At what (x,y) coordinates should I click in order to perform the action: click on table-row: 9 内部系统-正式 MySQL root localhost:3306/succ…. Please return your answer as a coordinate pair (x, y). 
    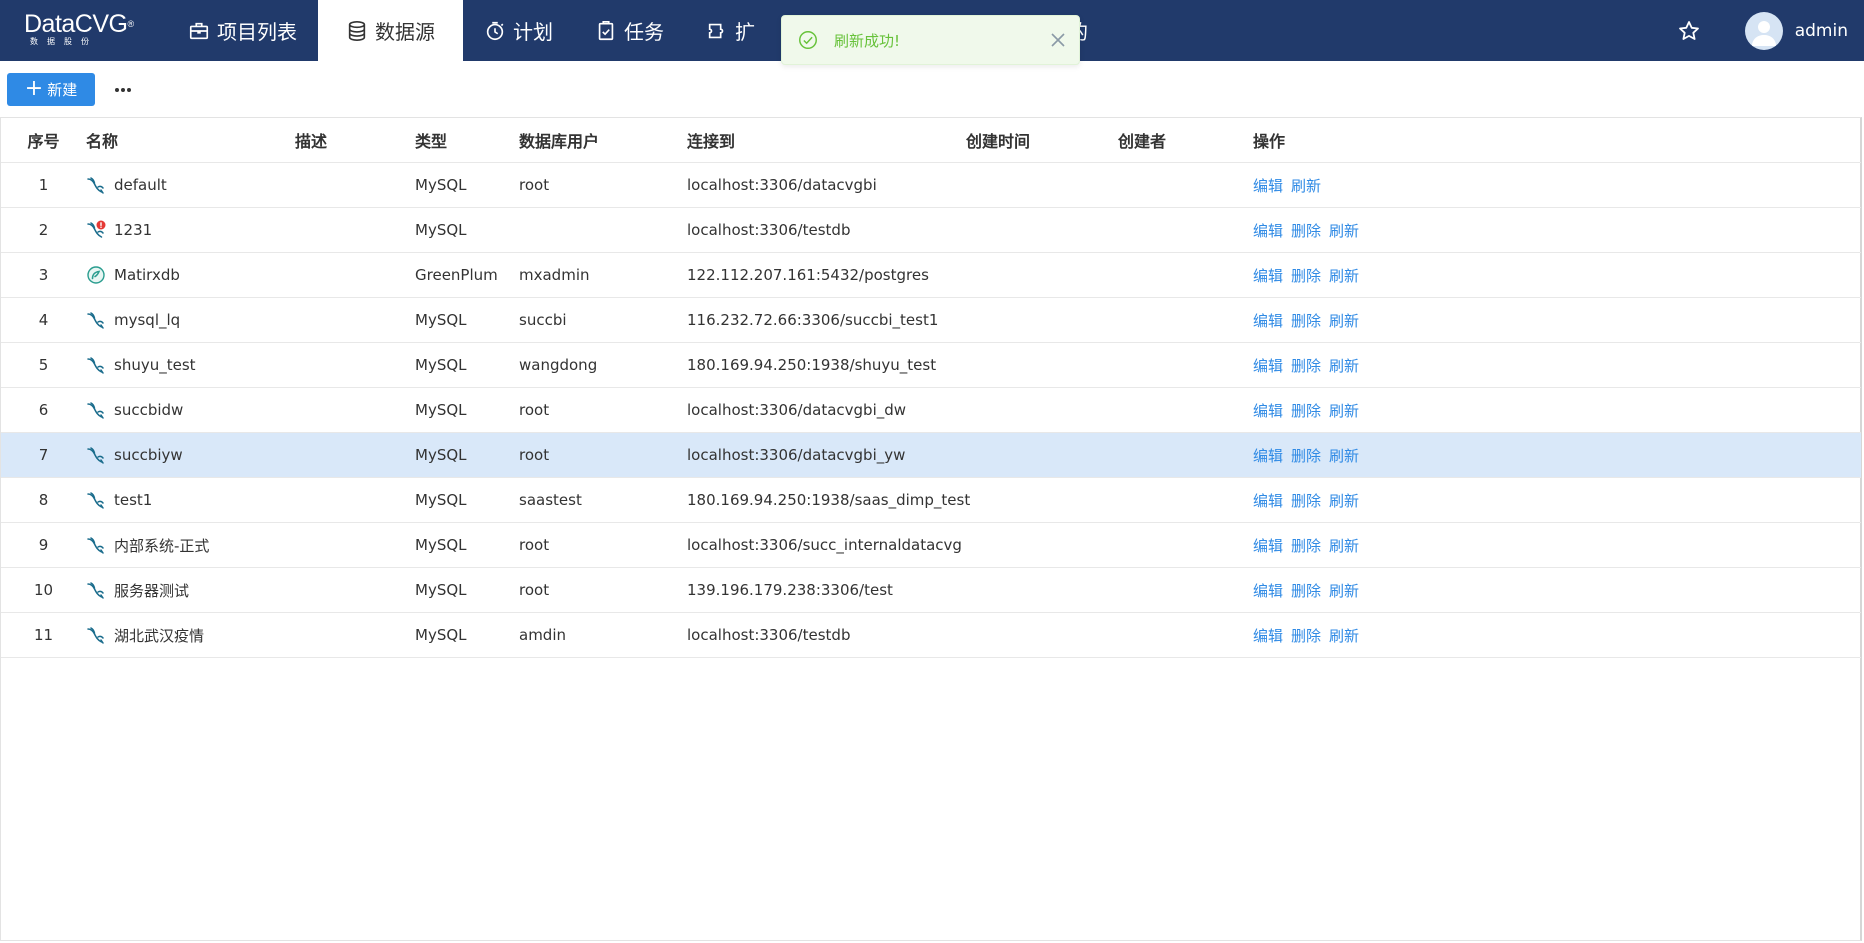
    Looking at the image, I should click on (931, 545).